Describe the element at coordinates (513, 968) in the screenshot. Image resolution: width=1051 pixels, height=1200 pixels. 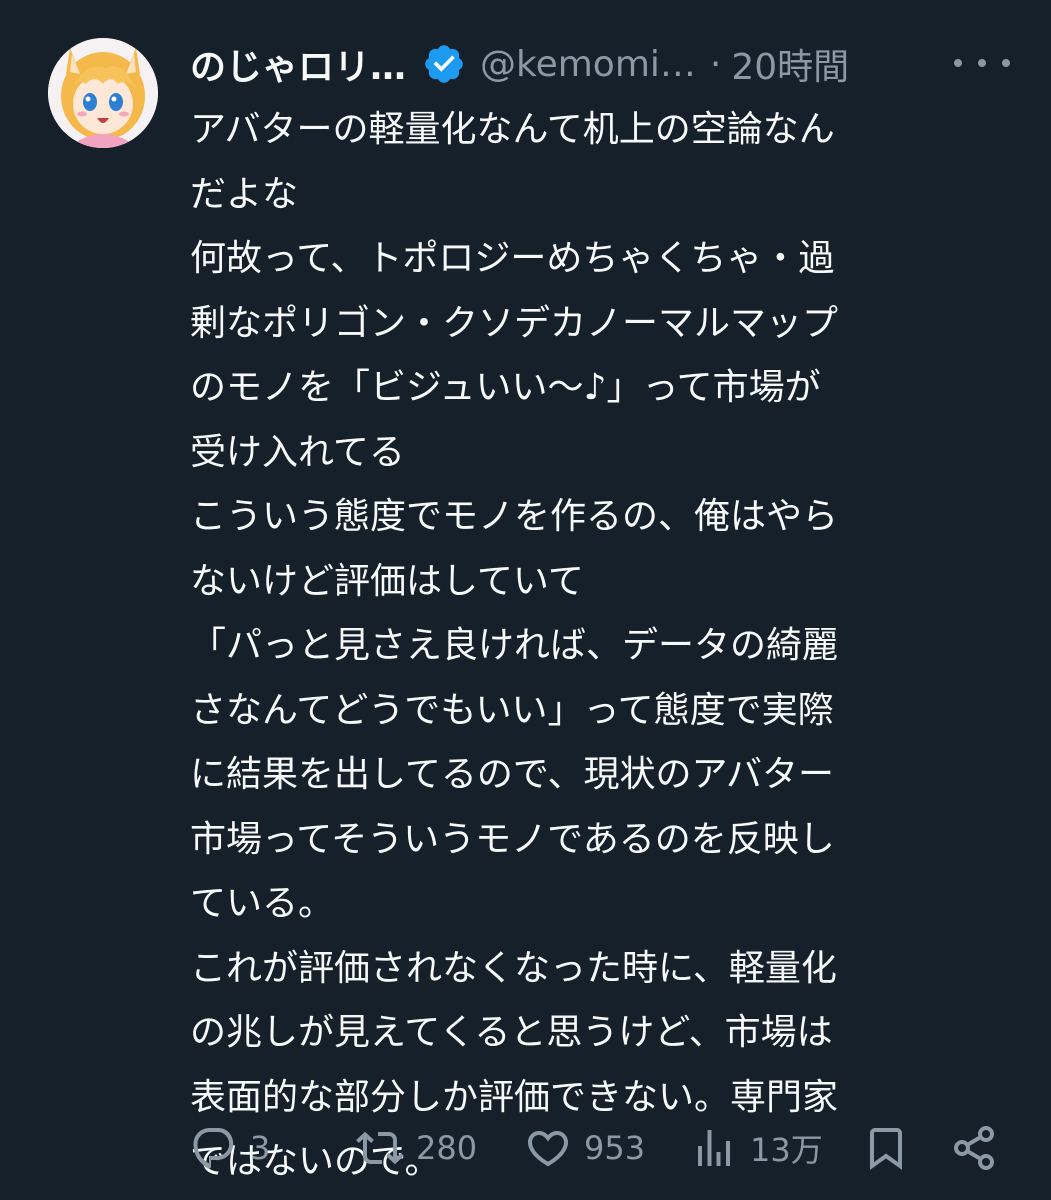
I see `tweet-text-line: これが評価されなくなった時に、軽量化` at that location.